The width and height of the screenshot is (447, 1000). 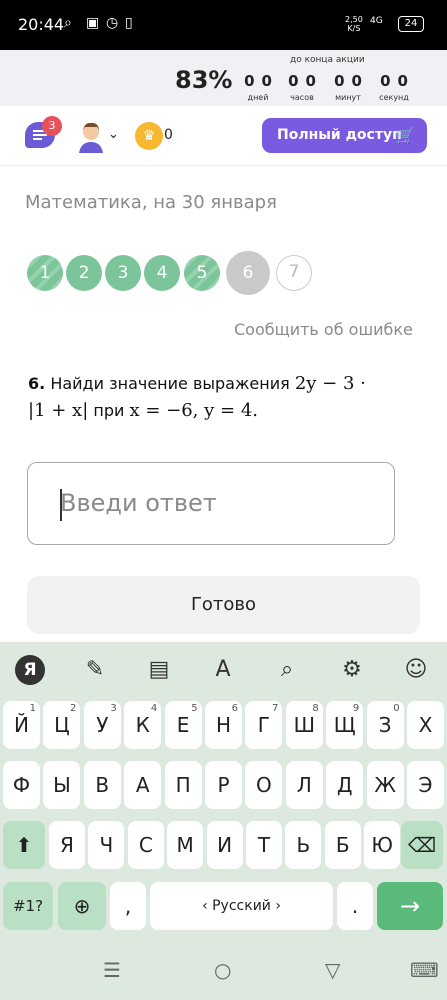 I want to click on key-hint-number: 6, so click(x=234, y=708).